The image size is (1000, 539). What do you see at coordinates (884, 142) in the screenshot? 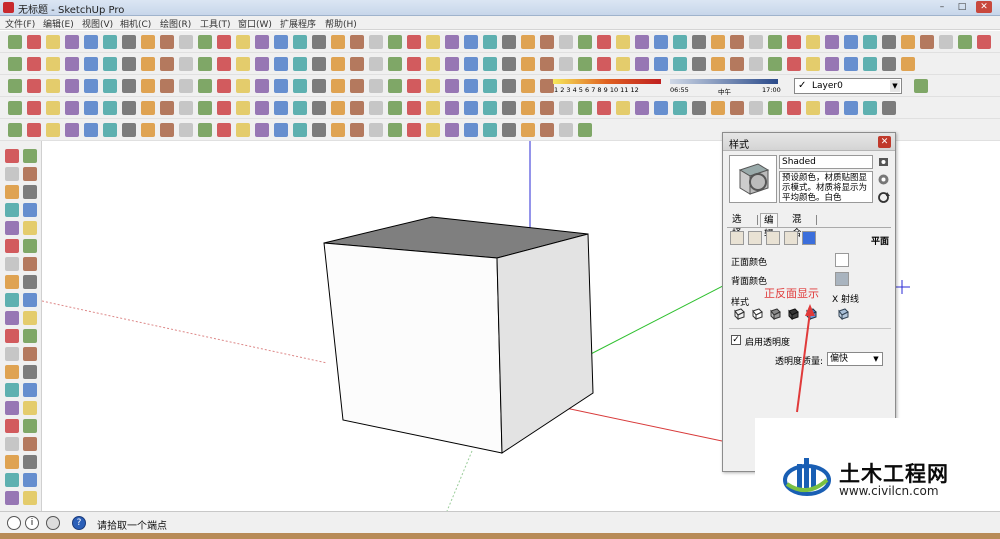
I see `styles-panel-close-button: ✕` at bounding box center [884, 142].